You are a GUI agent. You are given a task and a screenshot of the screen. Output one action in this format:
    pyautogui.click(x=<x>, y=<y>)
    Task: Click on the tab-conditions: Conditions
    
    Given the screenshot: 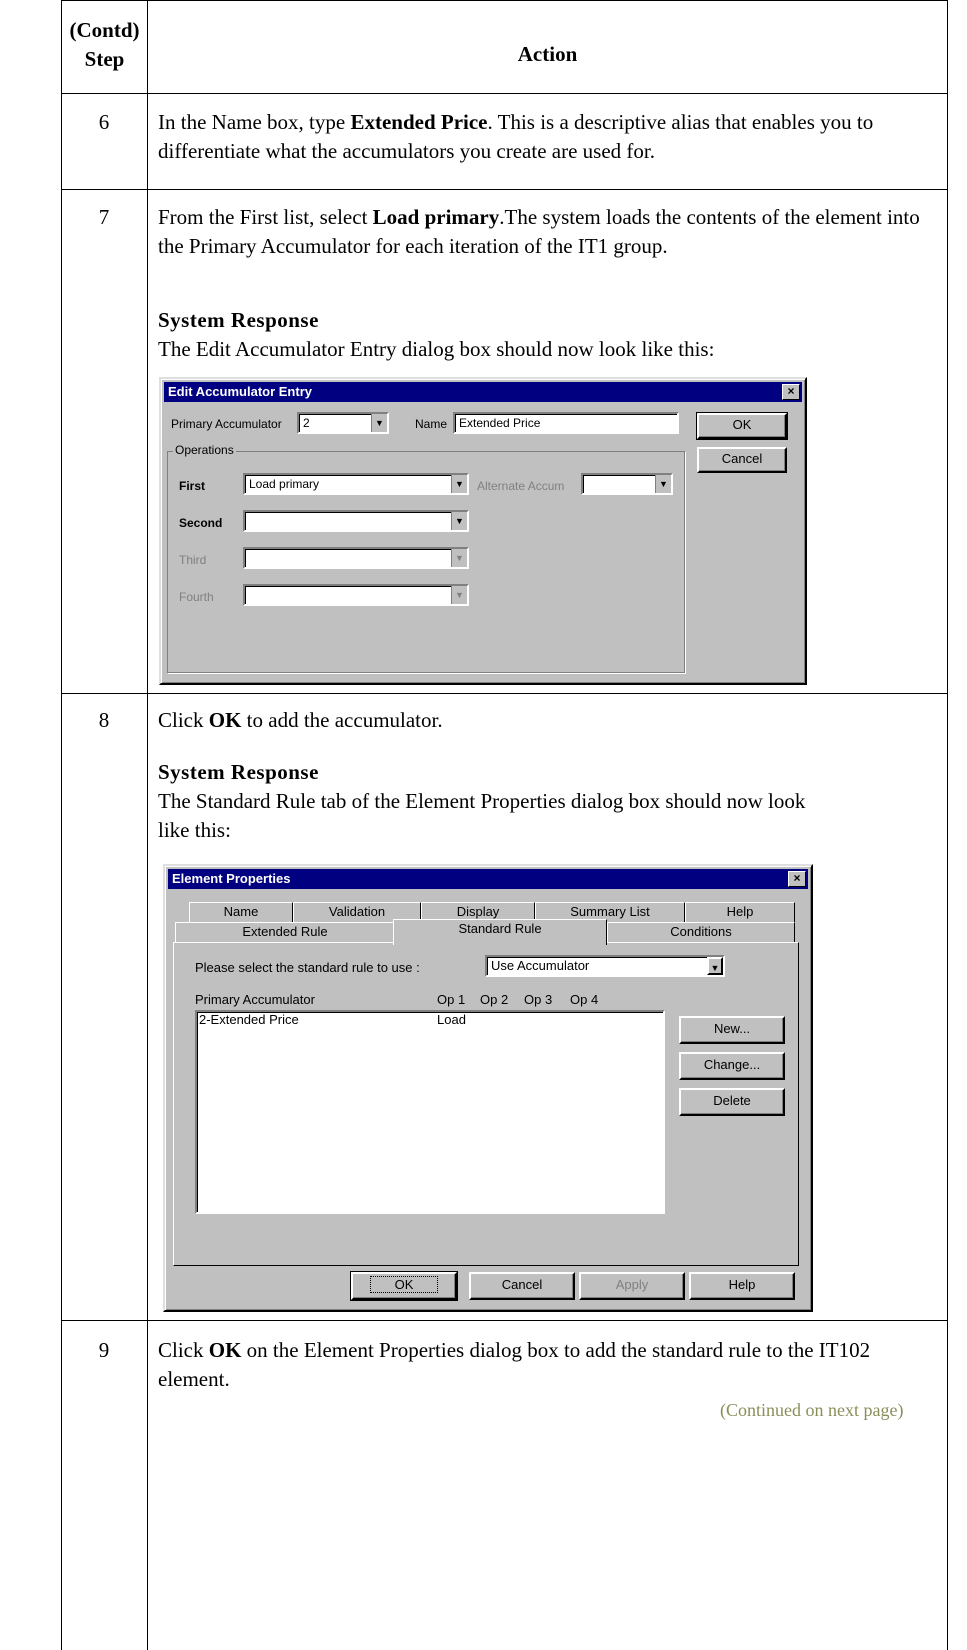 What is the action you would take?
    pyautogui.click(x=701, y=932)
    